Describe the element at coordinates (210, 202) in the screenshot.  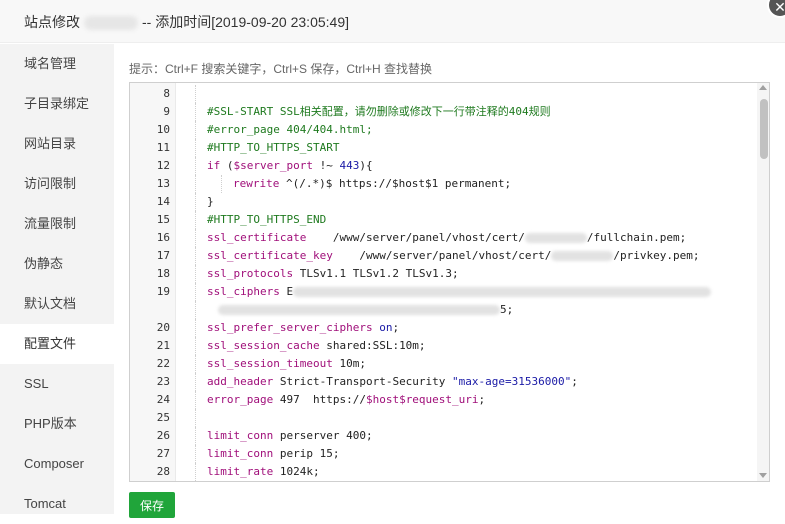
I see `code-text: }` at that location.